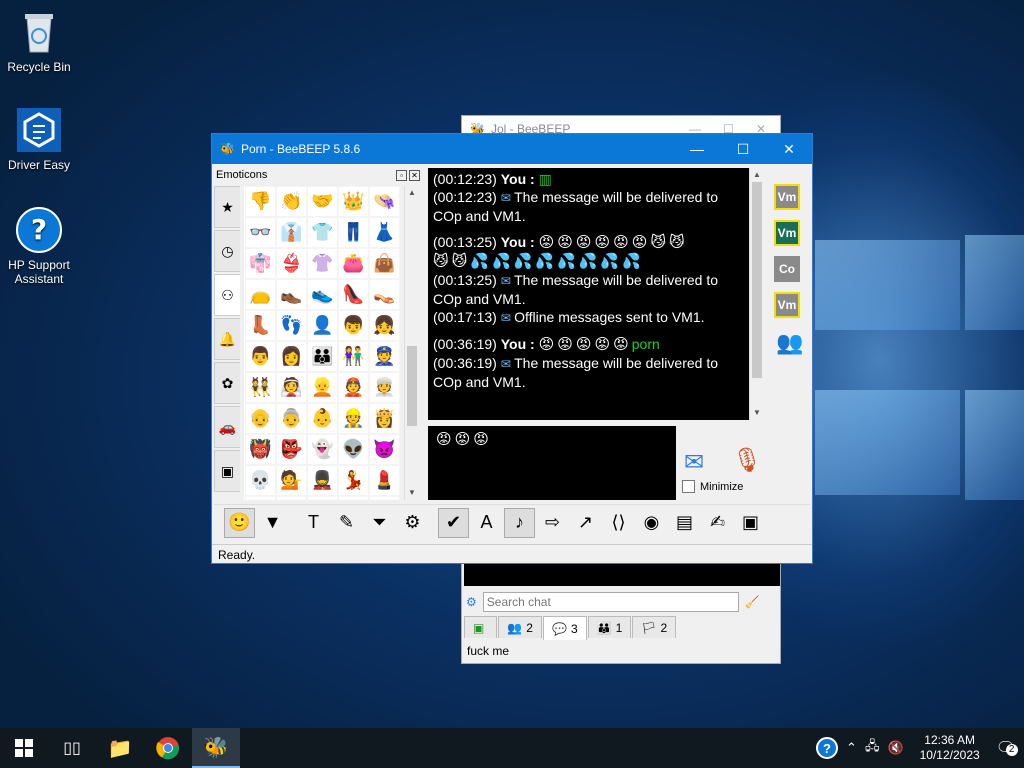 This screenshot has width=1024, height=768. What do you see at coordinates (717, 523) in the screenshot?
I see `edit-button: ✍` at bounding box center [717, 523].